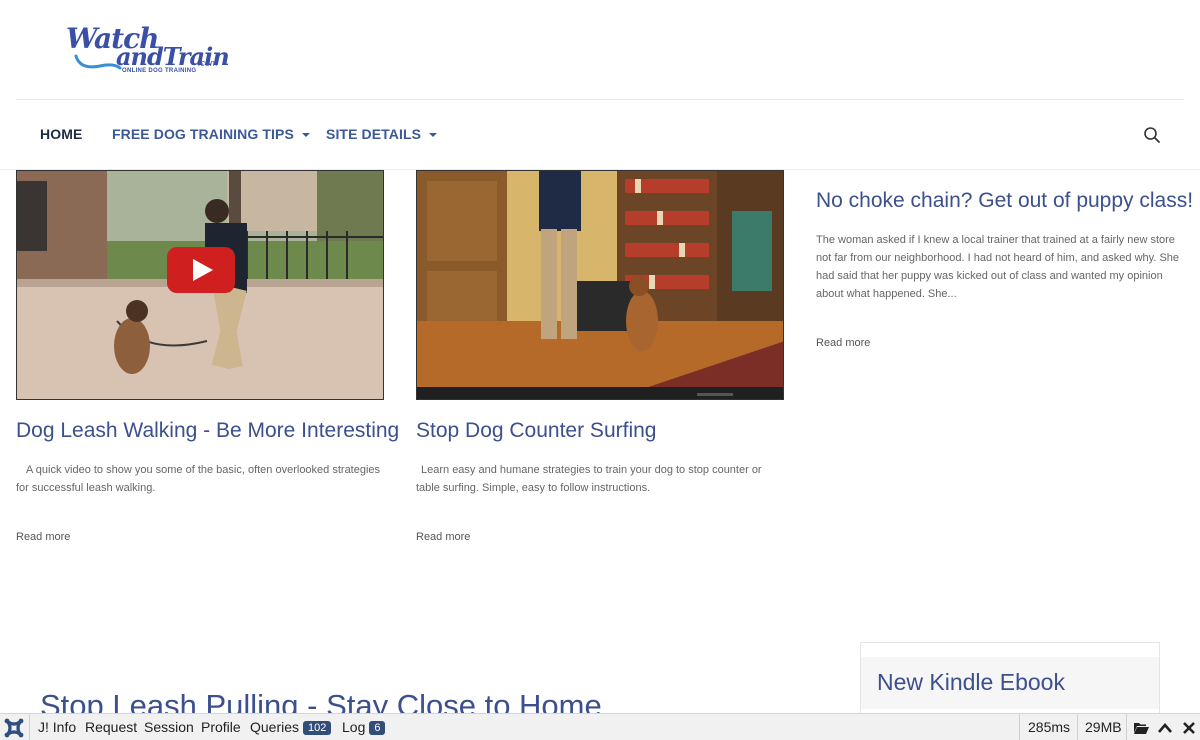  I want to click on nav-item-label: HOME, so click(61, 134).